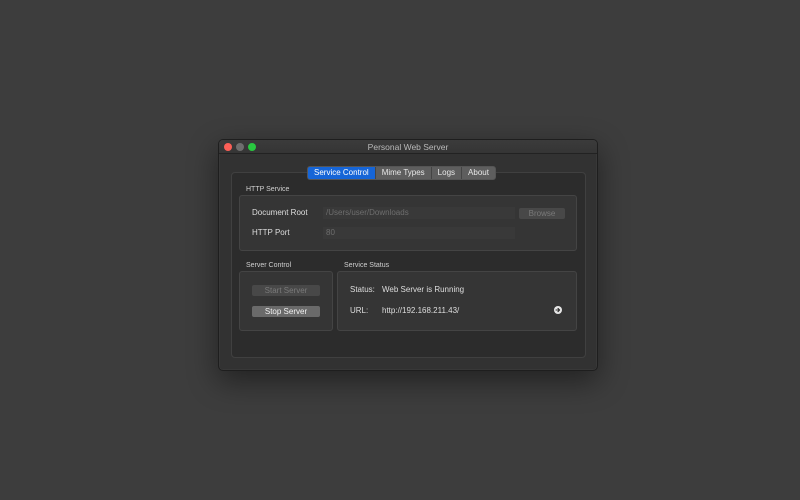  Describe the element at coordinates (280, 212) in the screenshot. I see `document-root-label: Document Root` at that location.